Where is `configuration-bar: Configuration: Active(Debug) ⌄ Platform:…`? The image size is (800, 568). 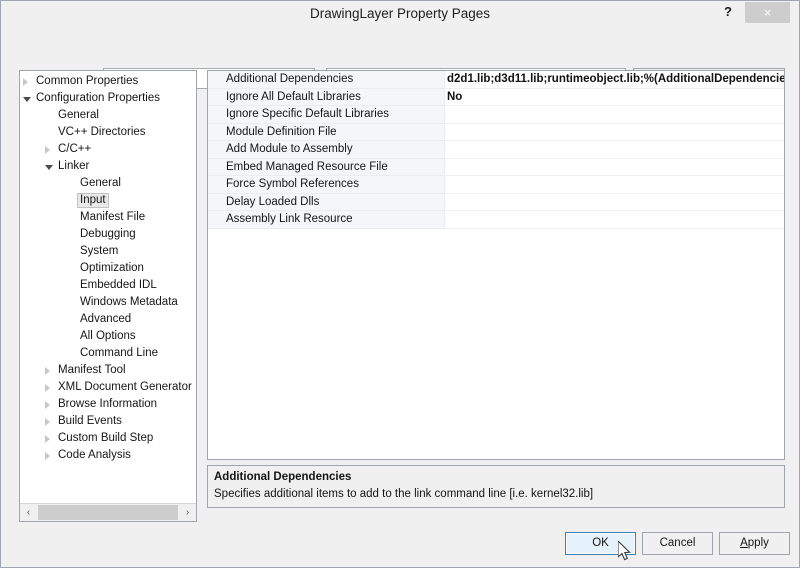 configuration-bar: Configuration: Active(Debug) ⌄ Platform:… is located at coordinates (400, 58).